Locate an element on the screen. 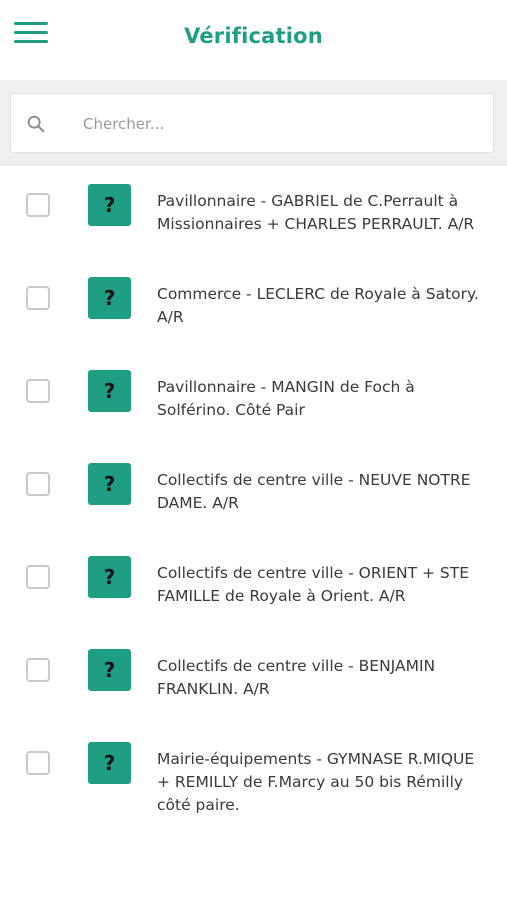  search-box is located at coordinates (252, 123).